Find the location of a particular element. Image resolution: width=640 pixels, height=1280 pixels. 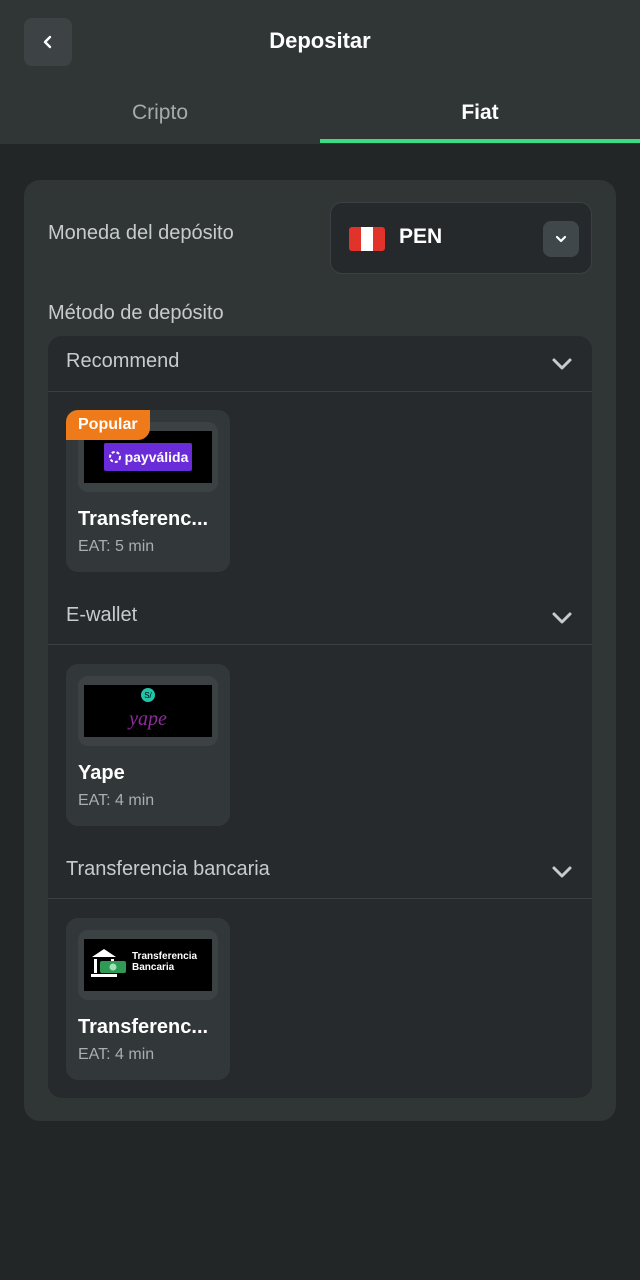

method-label: Método de depósito is located at coordinates (136, 313).